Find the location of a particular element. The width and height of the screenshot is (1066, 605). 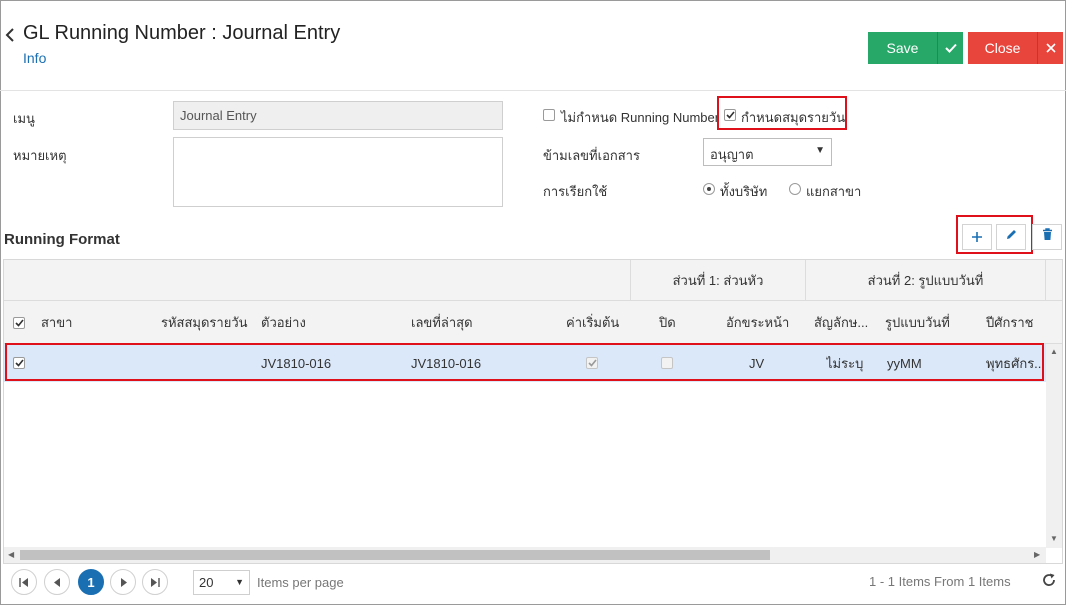

last-page-icon is located at coordinates (155, 582).